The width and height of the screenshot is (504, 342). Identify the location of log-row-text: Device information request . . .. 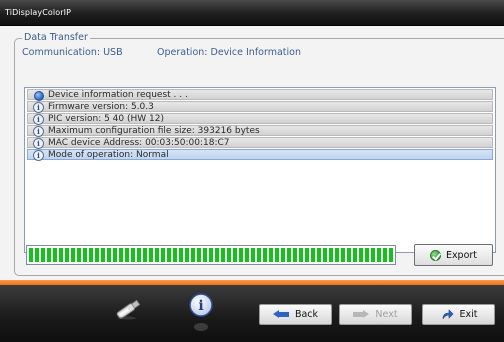
(118, 94).